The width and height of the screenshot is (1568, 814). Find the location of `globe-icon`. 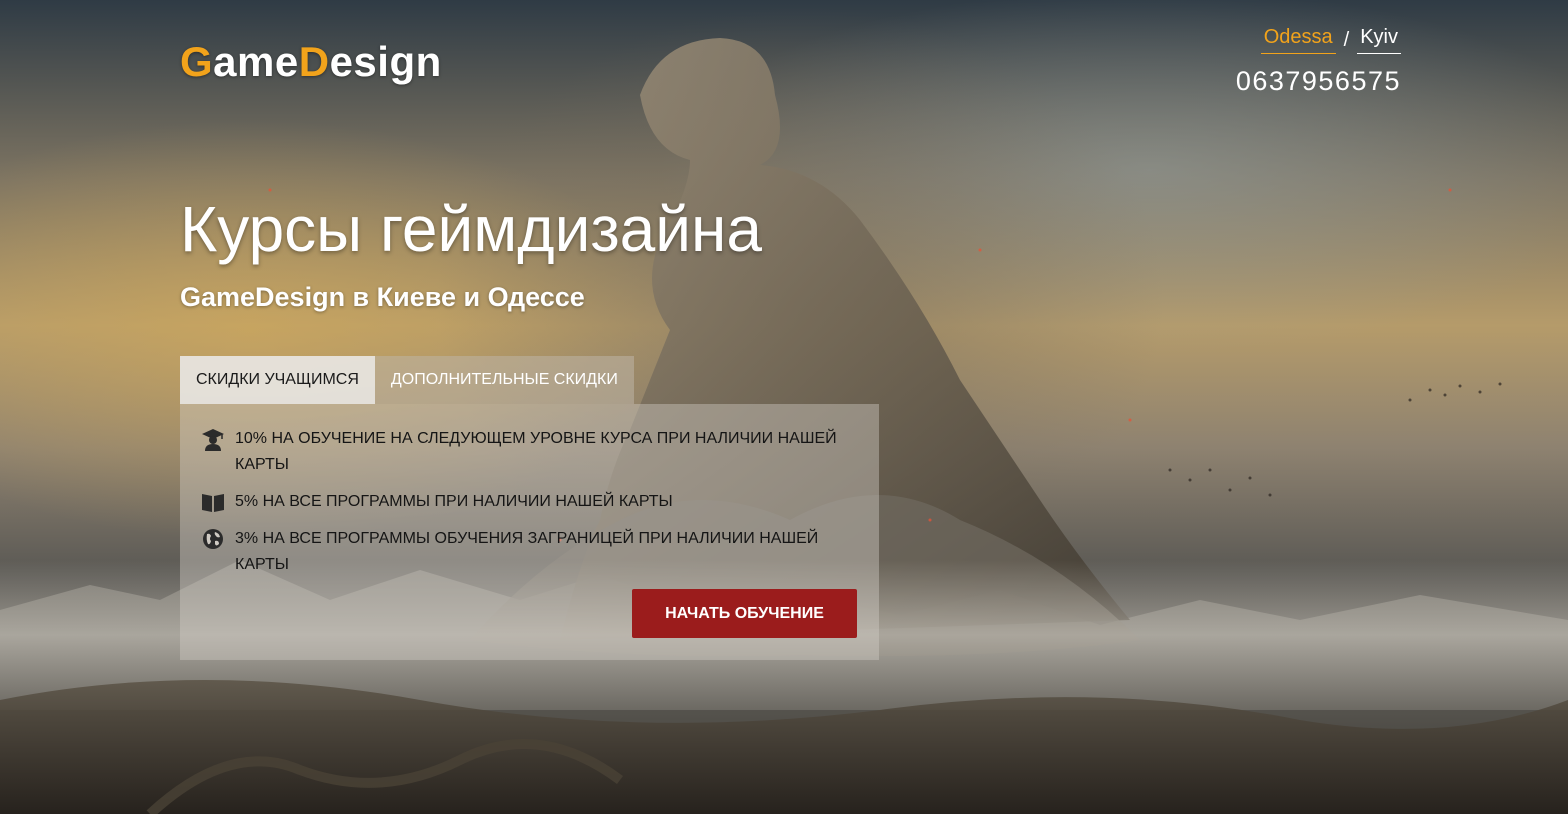

globe-icon is located at coordinates (213, 539).